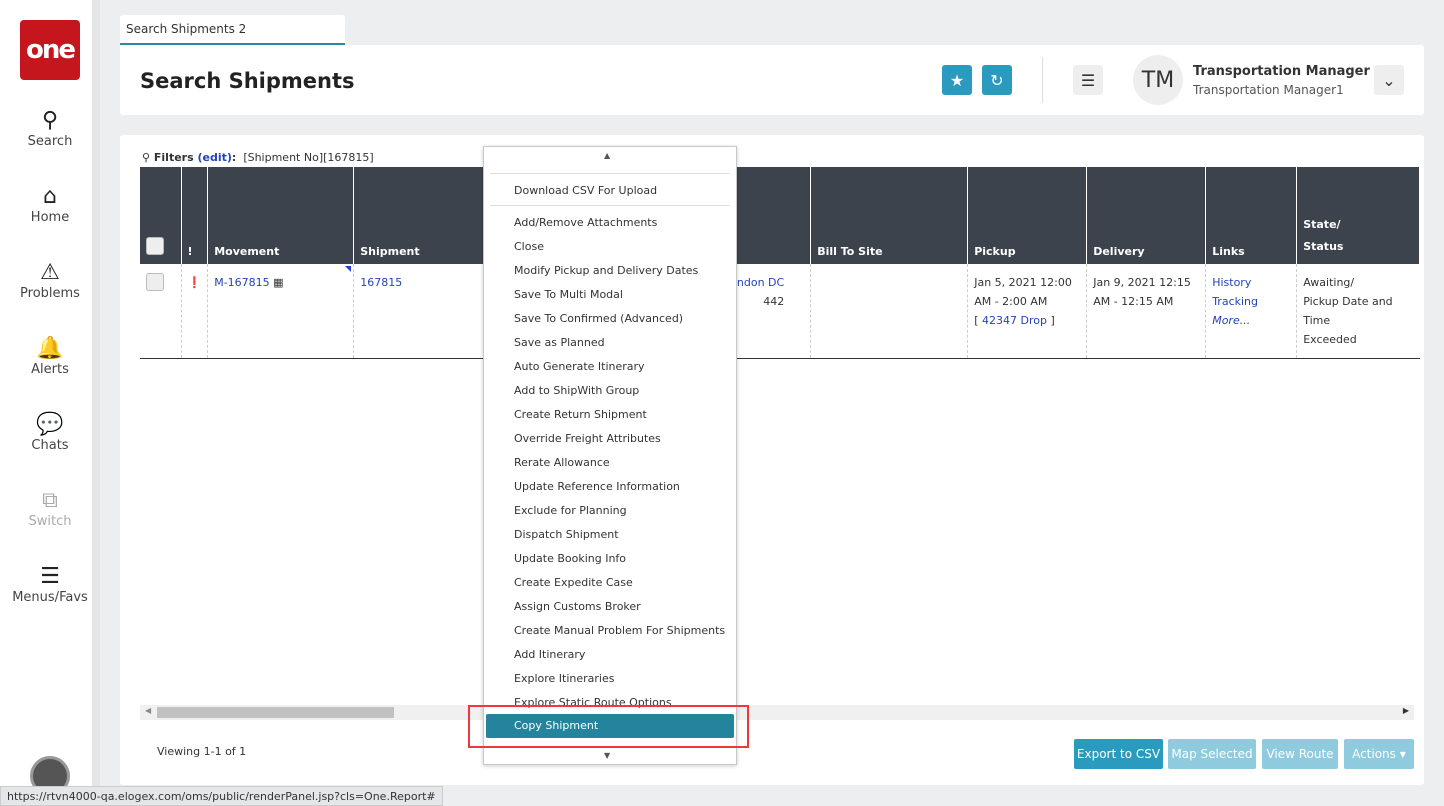 The image size is (1444, 806). What do you see at coordinates (50, 348) in the screenshot?
I see `bell-icon: 🔔` at bounding box center [50, 348].